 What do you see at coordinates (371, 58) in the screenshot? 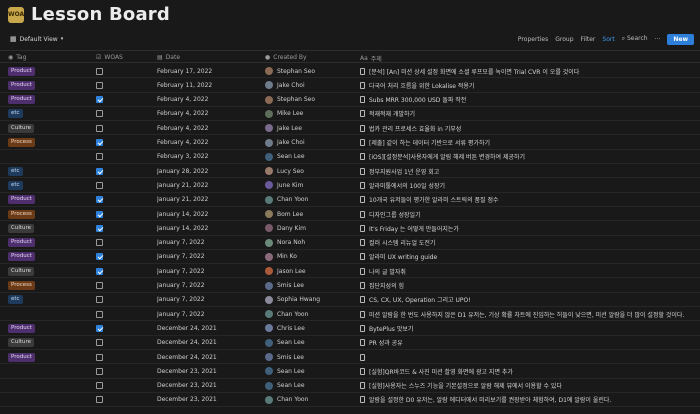
I see `column-header-topic: Aa 주제` at bounding box center [371, 58].